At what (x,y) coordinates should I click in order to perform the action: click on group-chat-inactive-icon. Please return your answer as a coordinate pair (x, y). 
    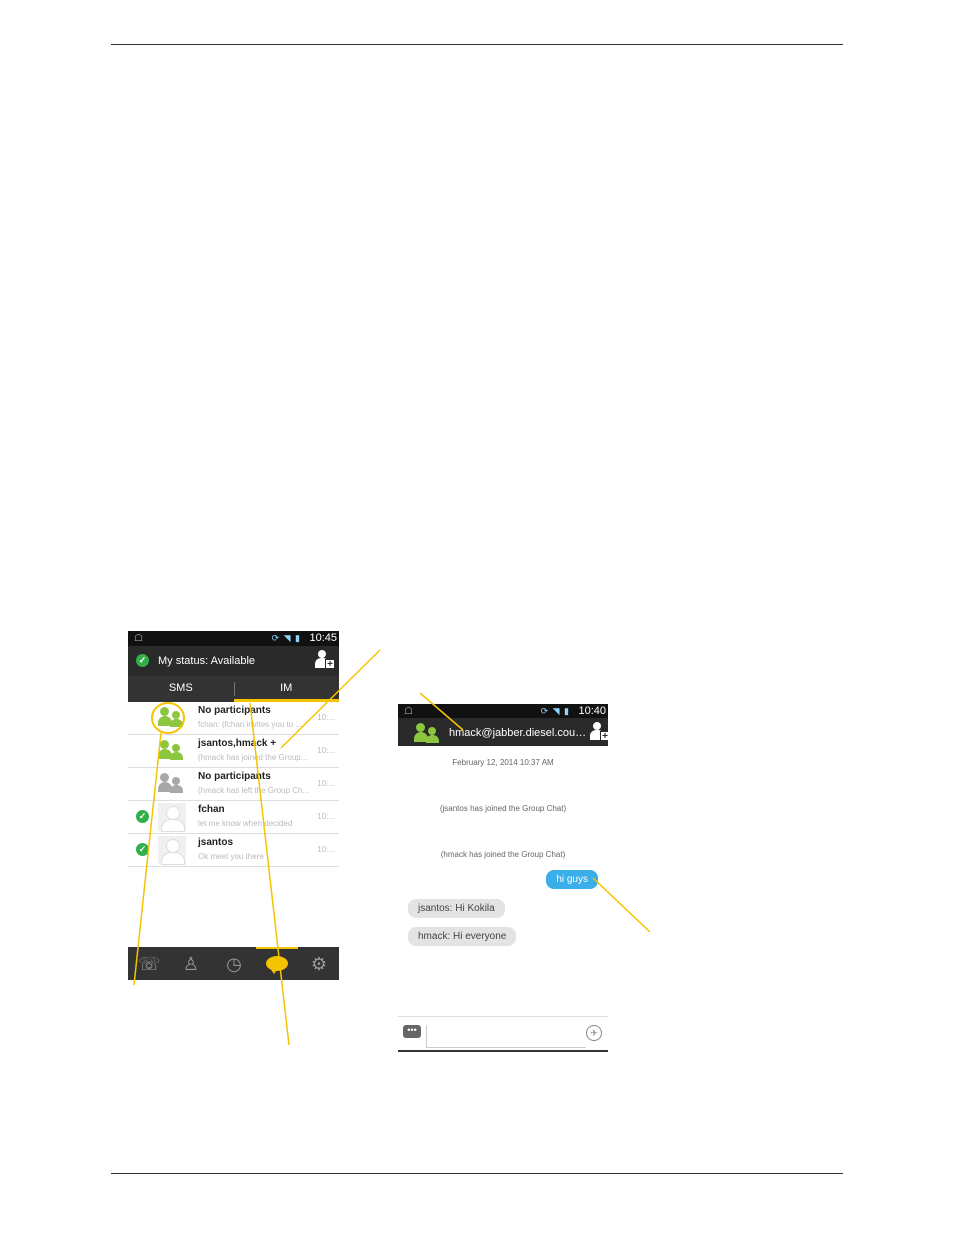
    Looking at the image, I should click on (172, 784).